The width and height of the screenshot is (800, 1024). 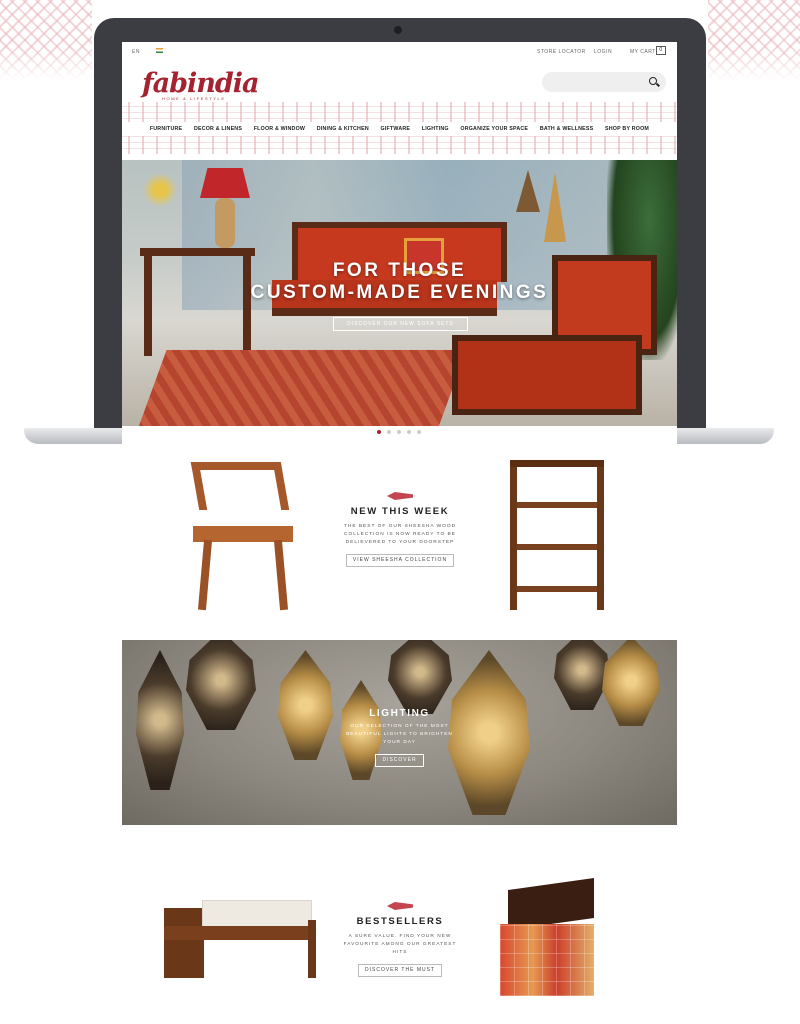 I want to click on discover-lighting-button: DISCOVER, so click(x=399, y=760).